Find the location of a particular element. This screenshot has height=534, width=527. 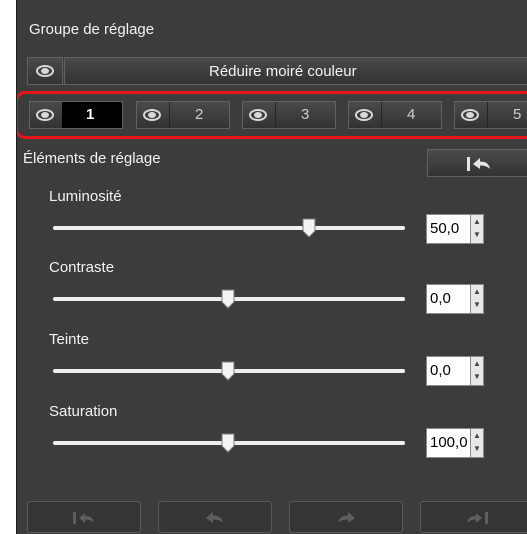

spinner-teinte: ▲ ▼ is located at coordinates (477, 371).